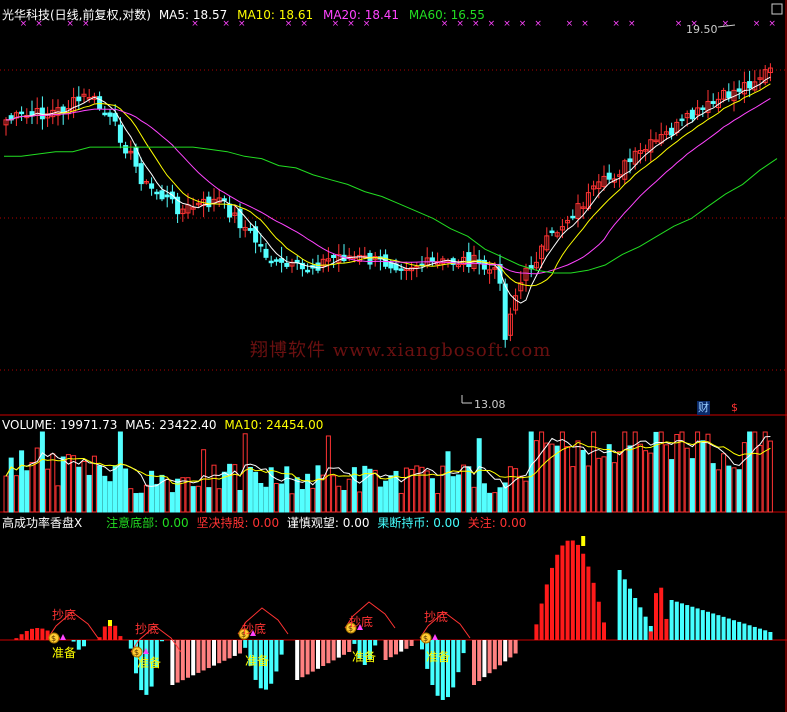 The width and height of the screenshot is (787, 712). I want to click on low-price-label: 13.08, so click(490, 404).